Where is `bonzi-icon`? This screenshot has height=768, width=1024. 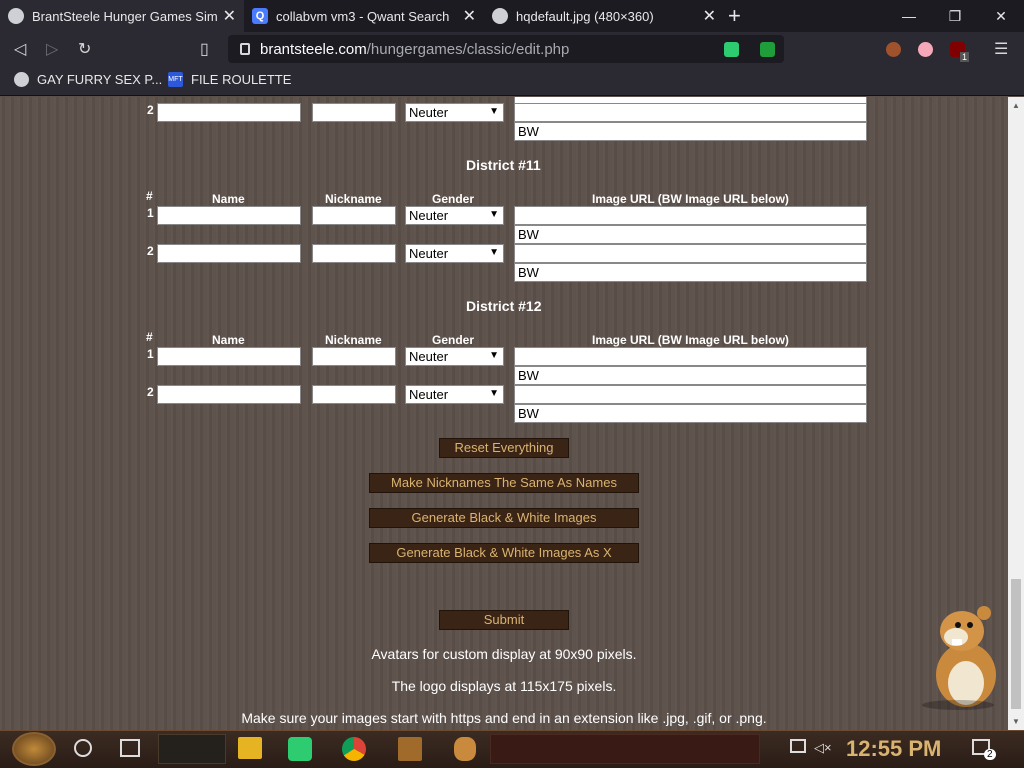 bonzi-icon is located at coordinates (410, 749).